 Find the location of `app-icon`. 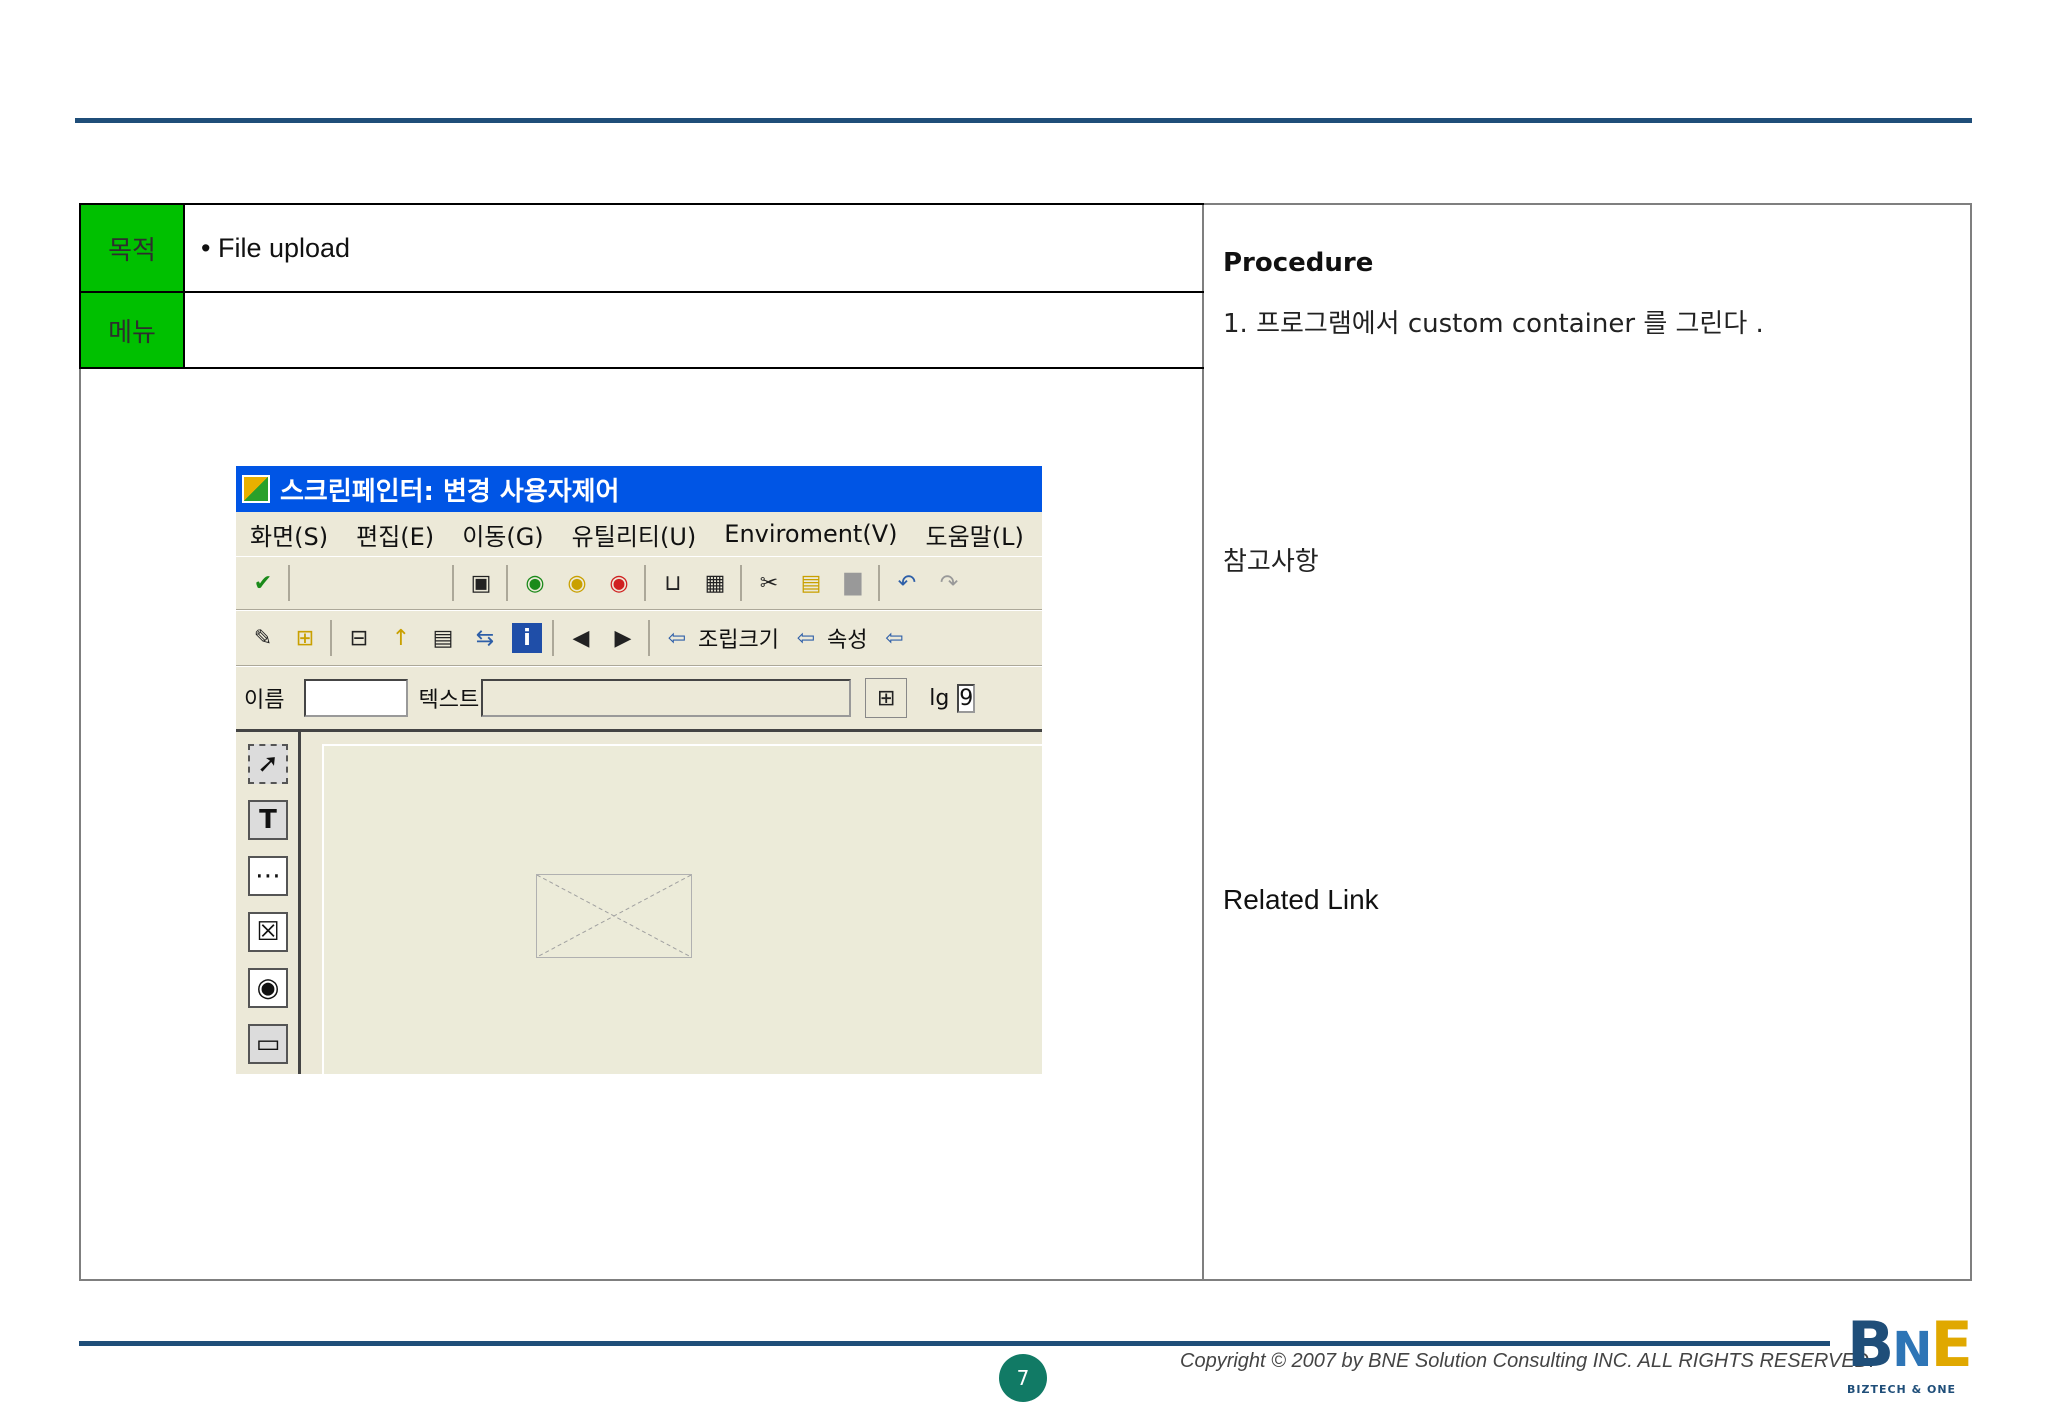

app-icon is located at coordinates (256, 489).